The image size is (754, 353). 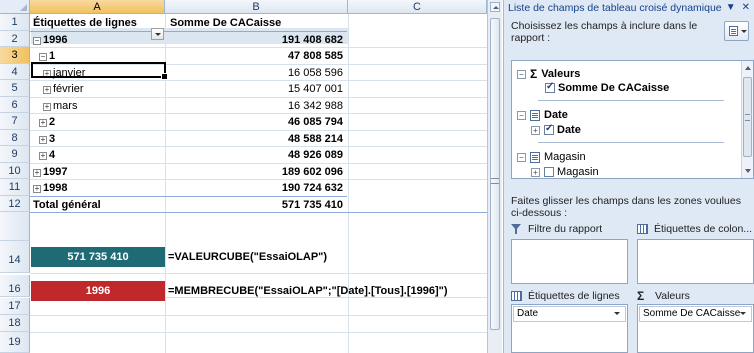 What do you see at coordinates (15, 71) in the screenshot?
I see `row-header: 4` at bounding box center [15, 71].